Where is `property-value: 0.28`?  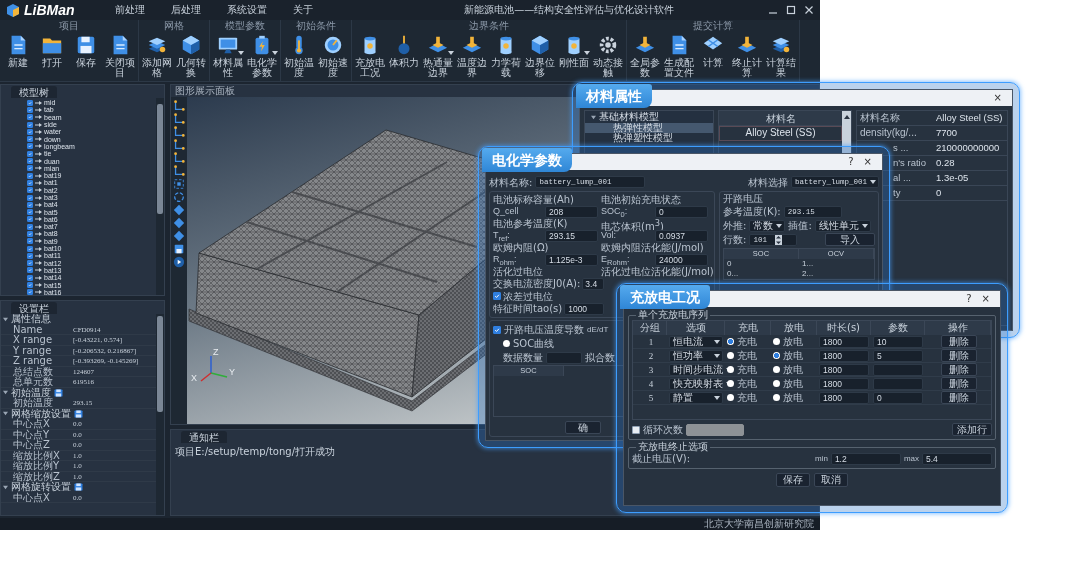 property-value: 0.28 is located at coordinates (945, 163).